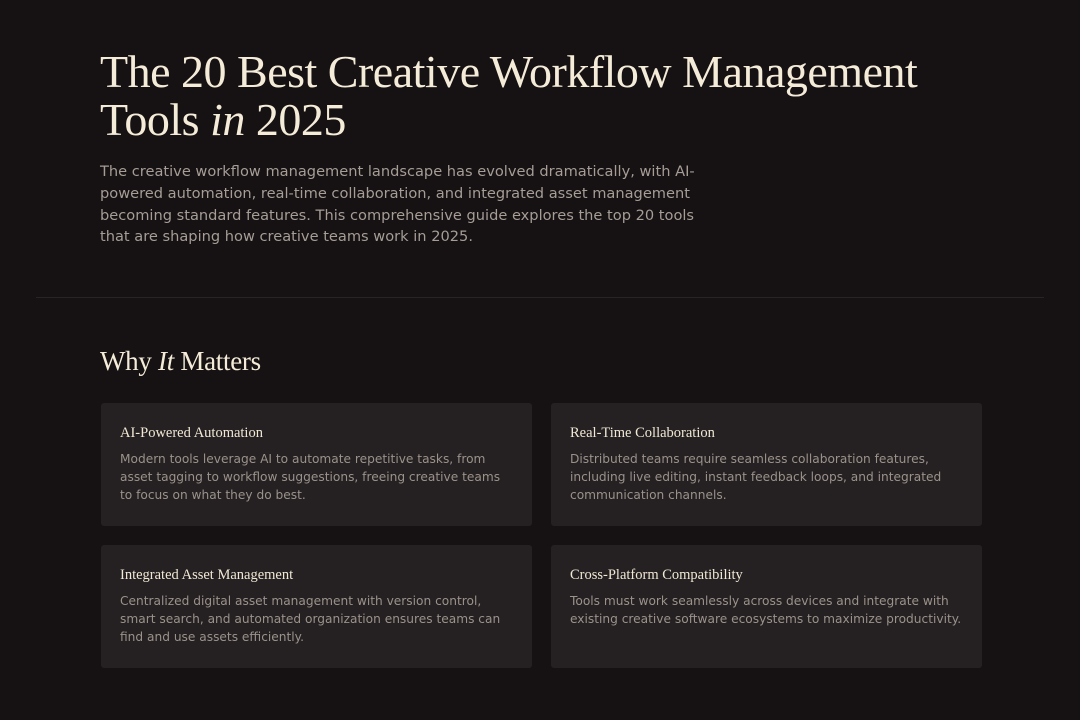 The height and width of the screenshot is (720, 1080). What do you see at coordinates (540, 297) in the screenshot?
I see `section-divider` at bounding box center [540, 297].